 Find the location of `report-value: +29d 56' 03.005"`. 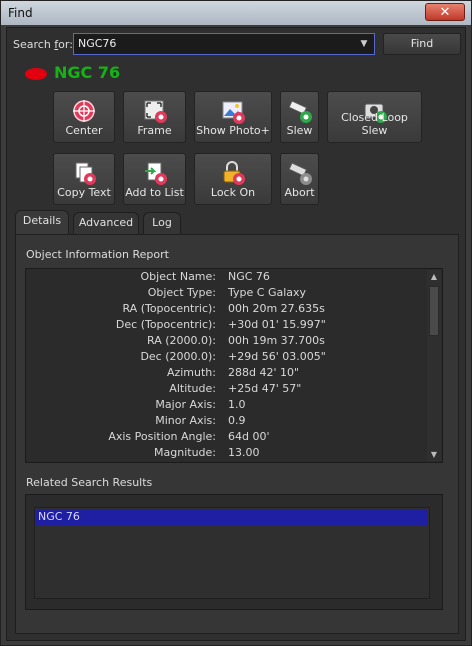

report-value: +29d 56' 03.005" is located at coordinates (277, 356).